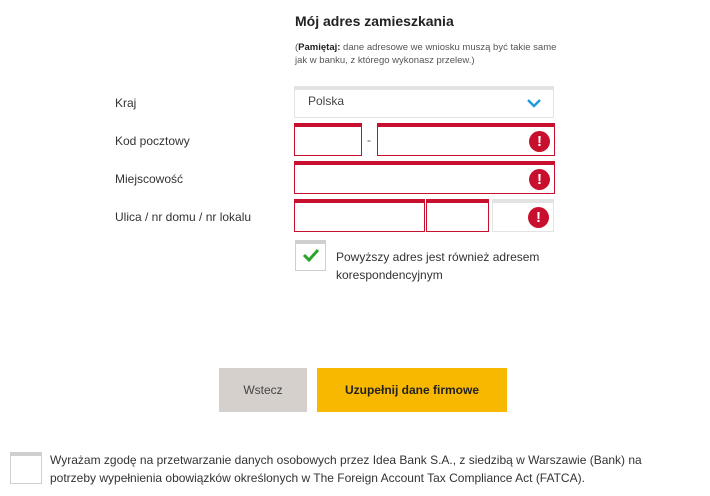 The width and height of the screenshot is (710, 496). Describe the element at coordinates (424, 102) in the screenshot. I see `country-select: Polska` at that location.